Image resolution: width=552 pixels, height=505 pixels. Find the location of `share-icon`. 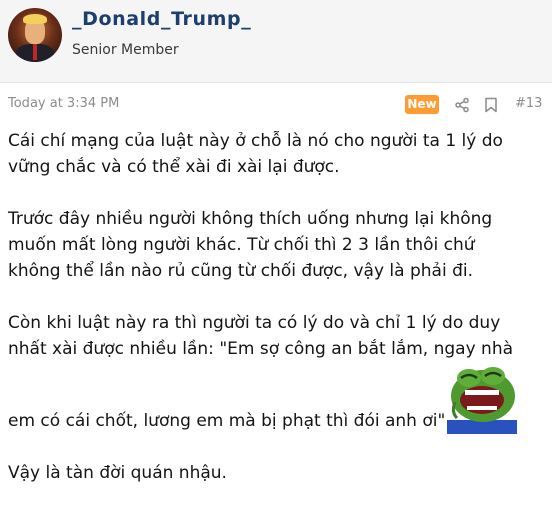

share-icon is located at coordinates (462, 105).